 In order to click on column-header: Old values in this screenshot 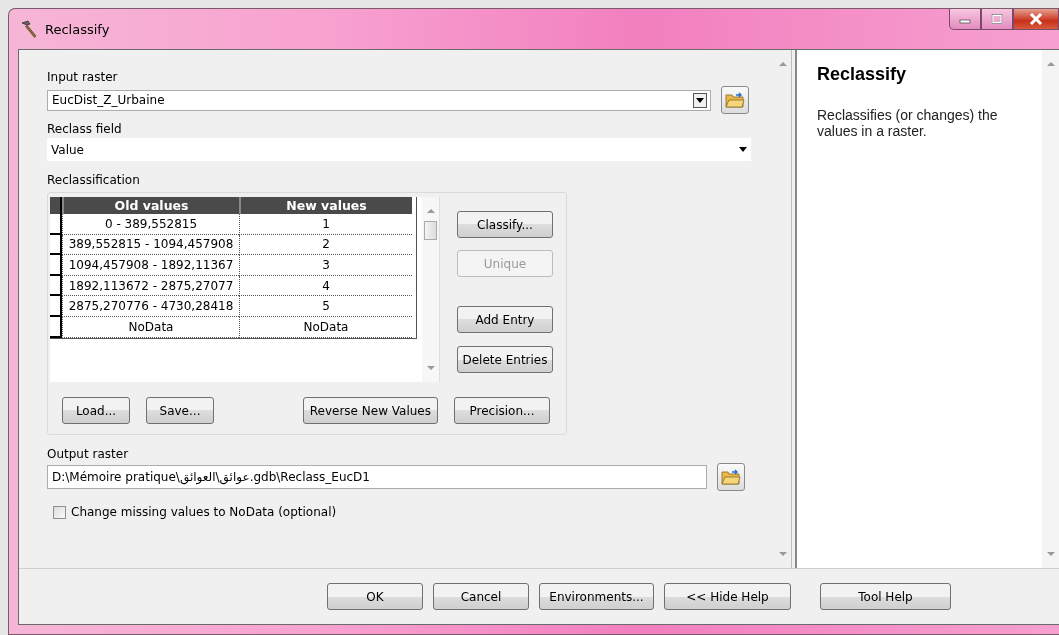, I will do `click(150, 205)`.